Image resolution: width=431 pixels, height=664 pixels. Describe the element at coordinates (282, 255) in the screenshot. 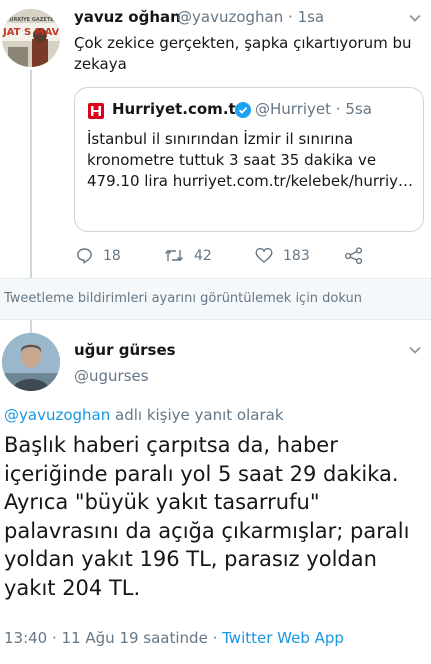

I see `like-button: 183` at that location.